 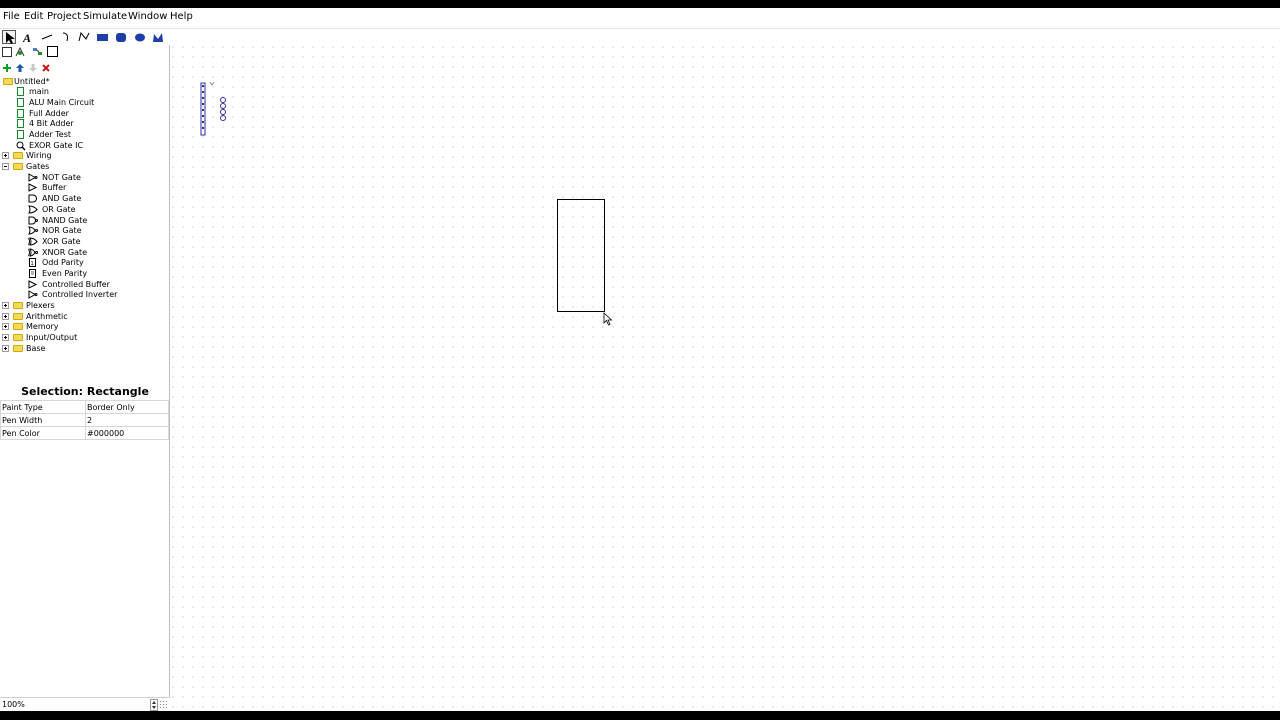 I want to click on rectangle-tool-icon, so click(x=103, y=37).